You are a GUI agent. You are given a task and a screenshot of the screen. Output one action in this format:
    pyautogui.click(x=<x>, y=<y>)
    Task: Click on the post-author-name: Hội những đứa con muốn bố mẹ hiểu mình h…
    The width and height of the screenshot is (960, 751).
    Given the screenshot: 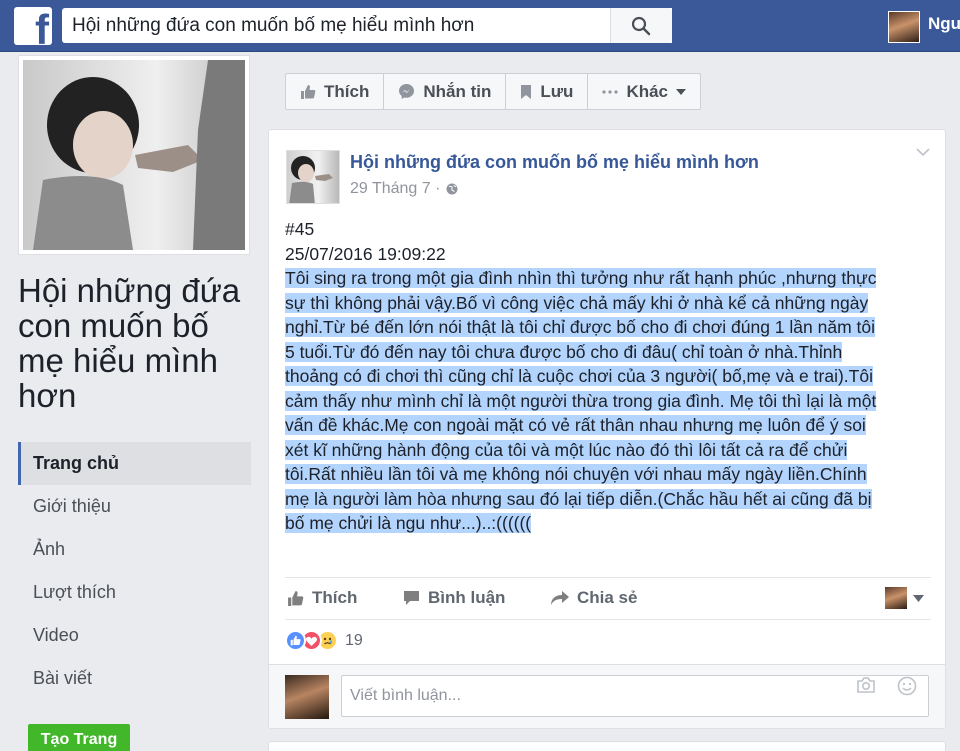 What is the action you would take?
    pyautogui.click(x=554, y=162)
    